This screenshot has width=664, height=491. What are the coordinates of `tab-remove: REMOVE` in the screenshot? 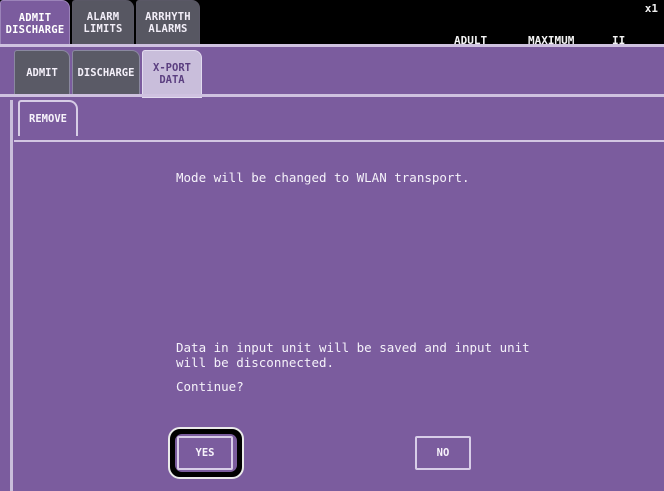 It's located at (48, 118).